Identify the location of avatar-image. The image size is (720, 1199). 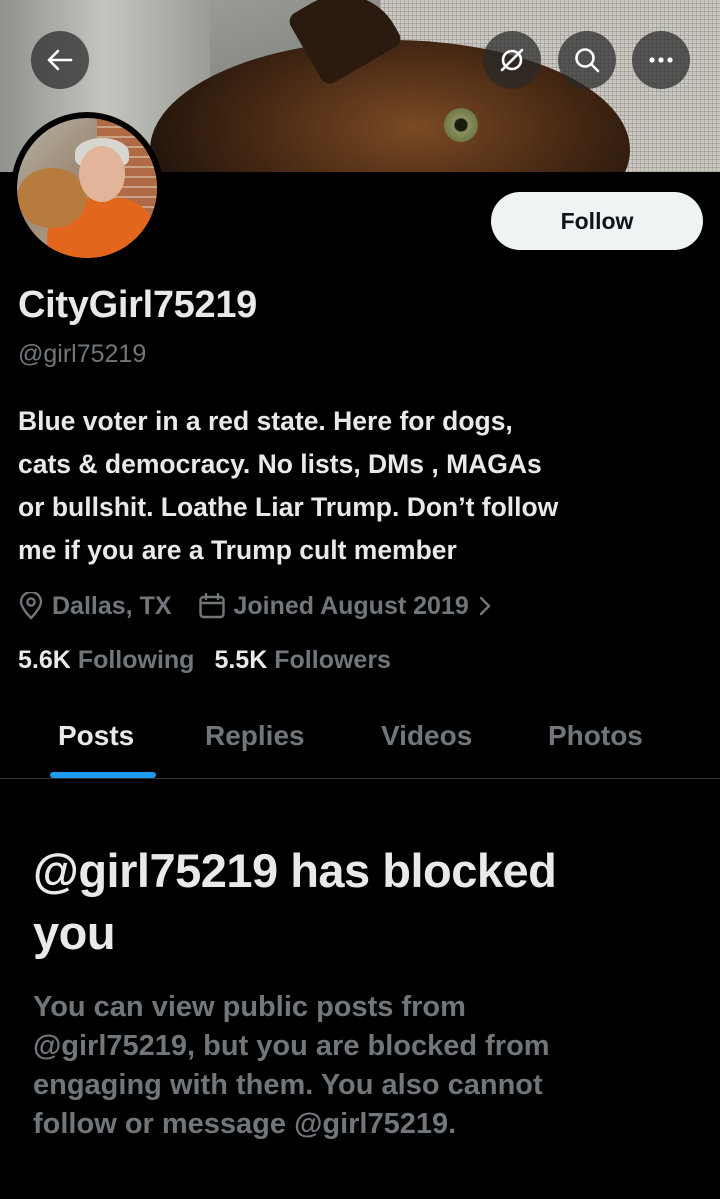
(87, 188).